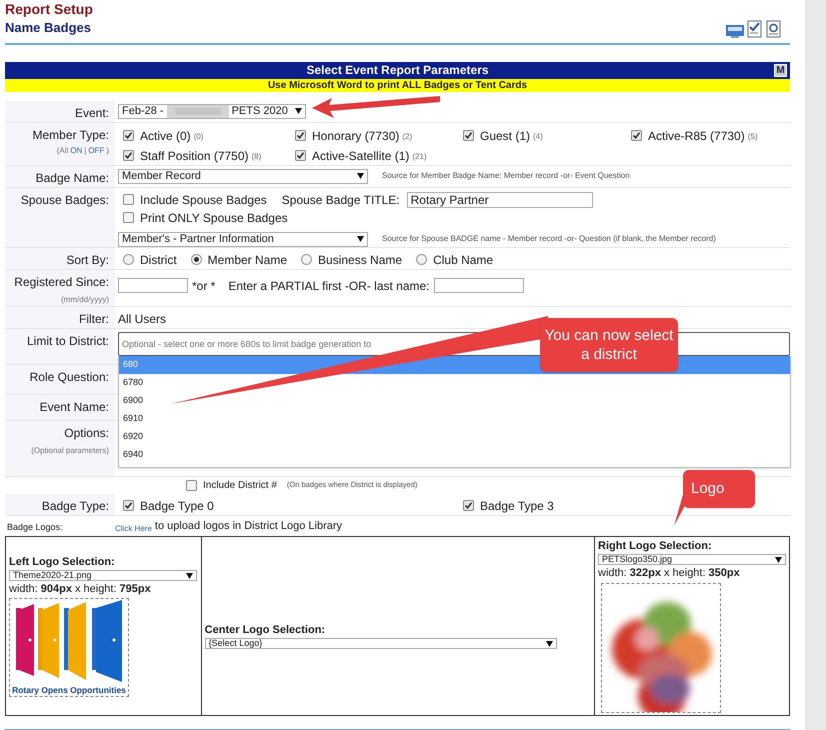  Describe the element at coordinates (240, 485) in the screenshot. I see `checkbox-label: Include District #` at that location.